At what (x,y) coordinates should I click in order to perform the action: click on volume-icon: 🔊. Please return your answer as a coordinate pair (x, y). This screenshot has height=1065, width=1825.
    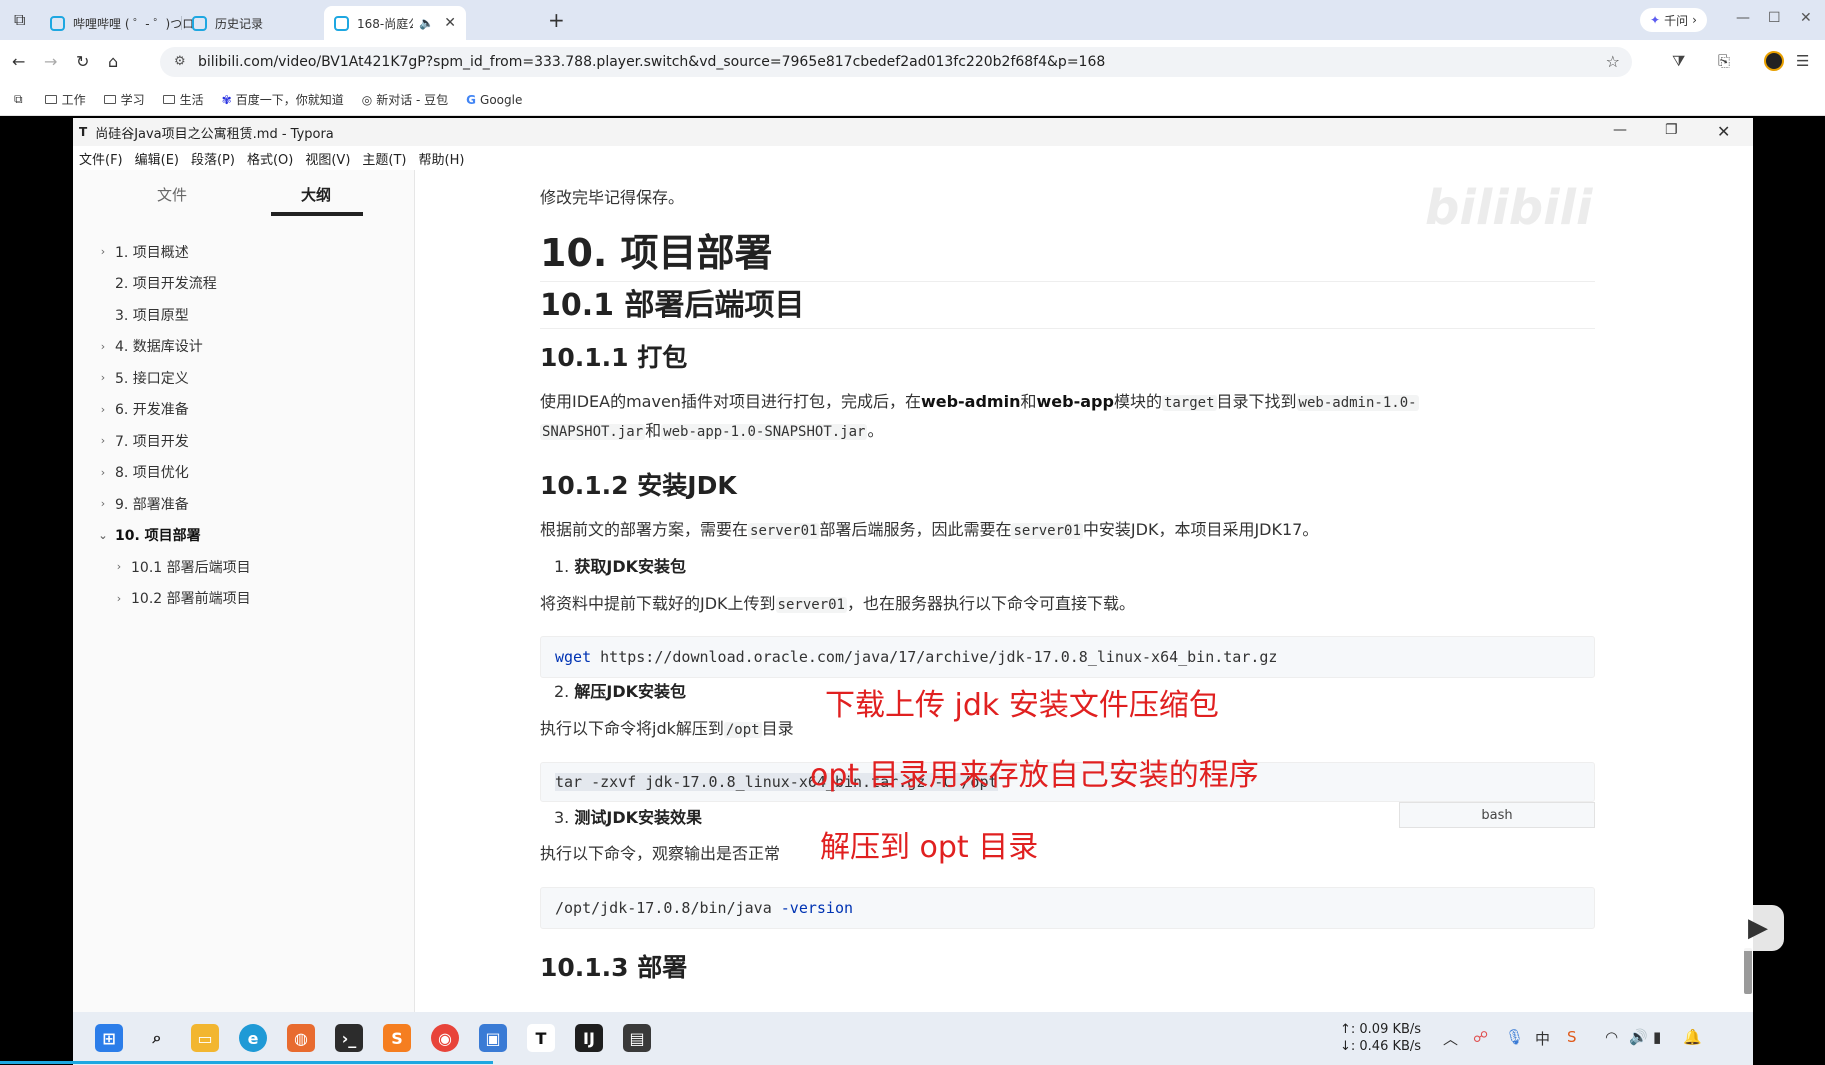
    Looking at the image, I should click on (1638, 1037).